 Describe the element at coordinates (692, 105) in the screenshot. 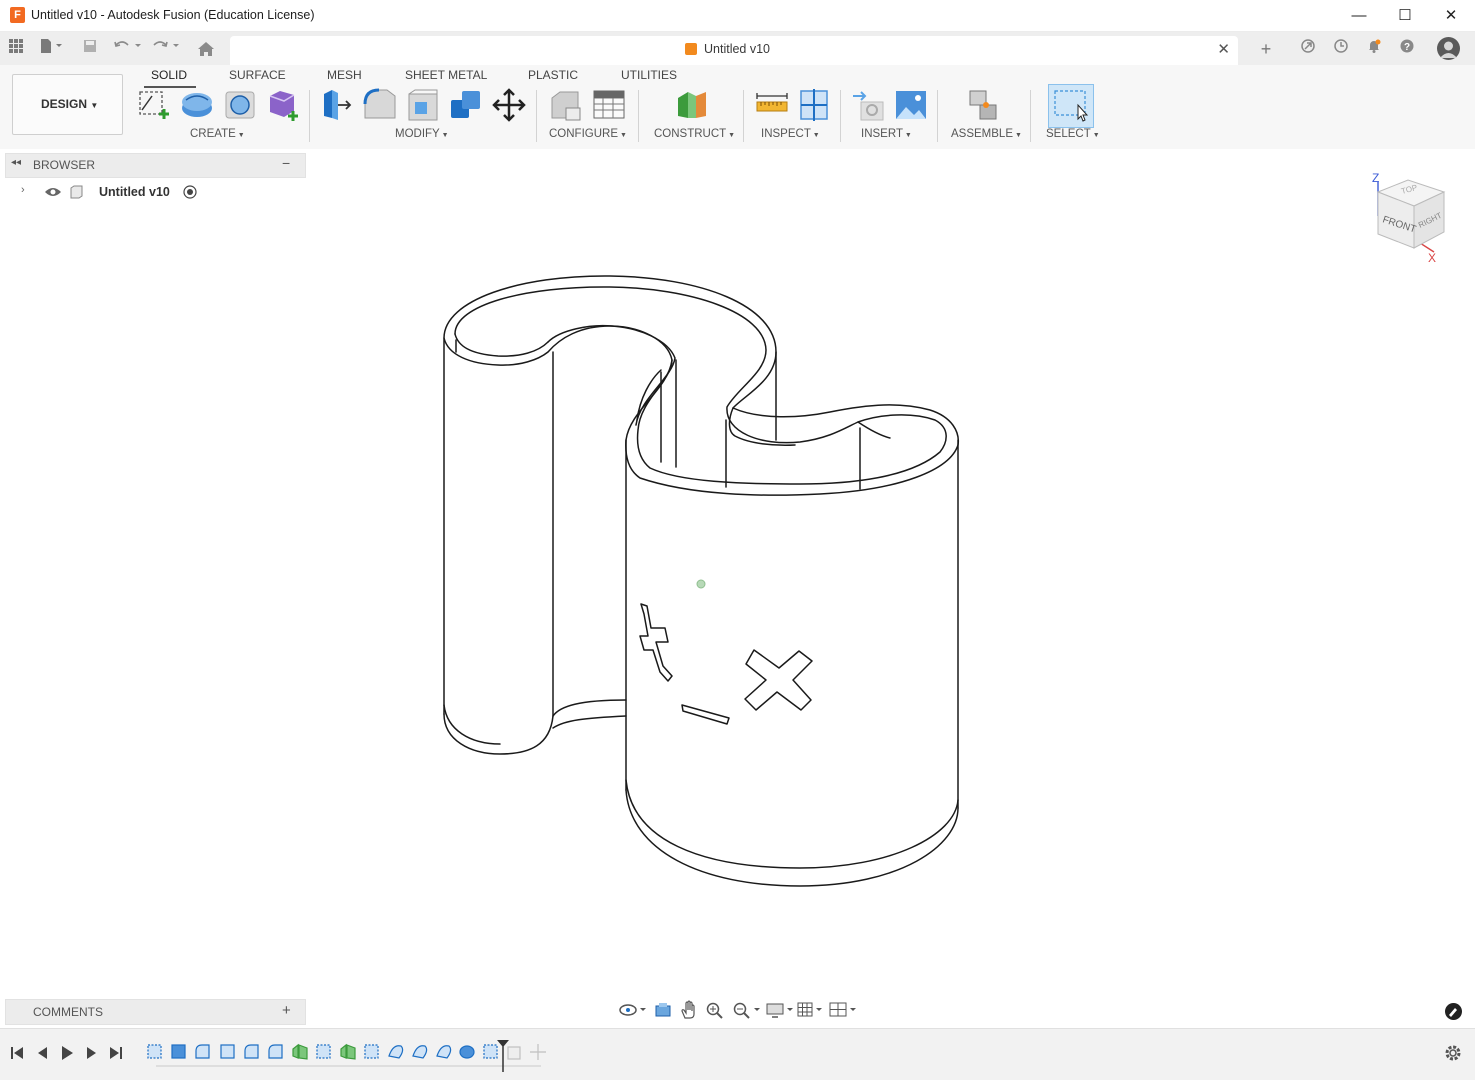

I see `construct-plane-icon` at that location.